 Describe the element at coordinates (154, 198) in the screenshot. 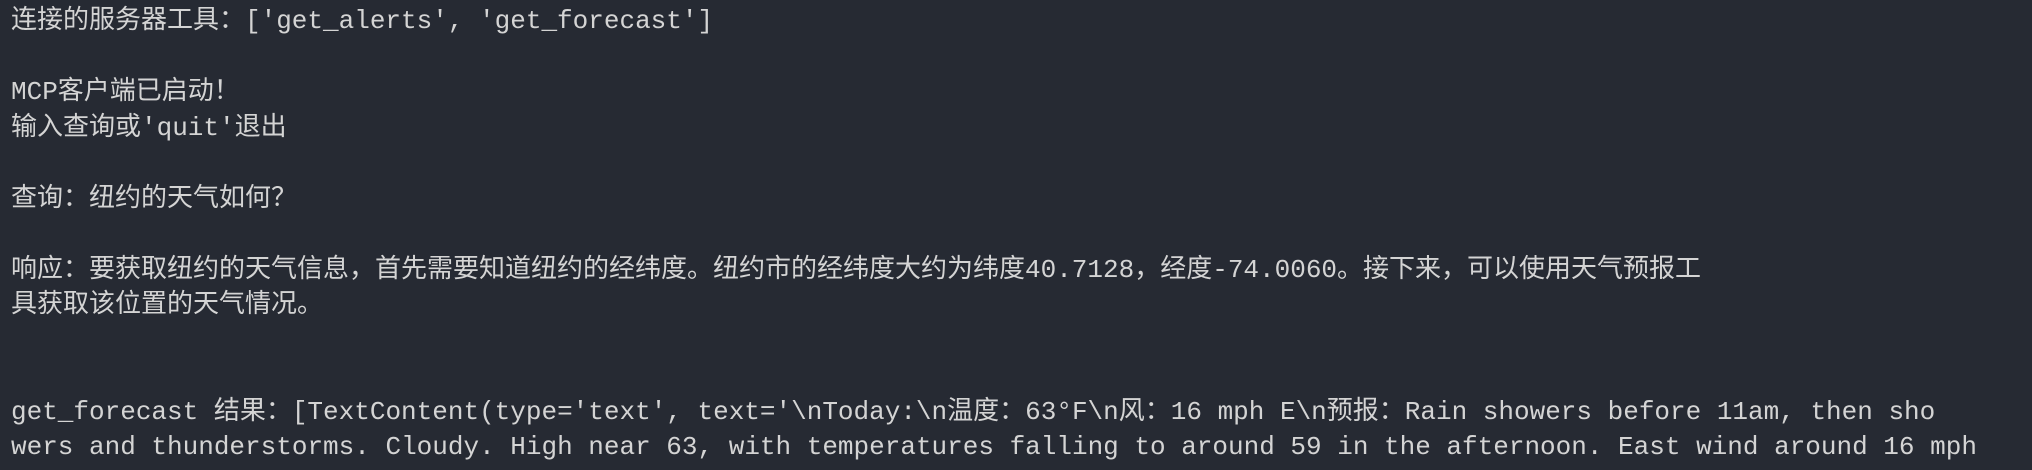

I see `terminal-line-query: 查询：纽约的天气如何？` at that location.